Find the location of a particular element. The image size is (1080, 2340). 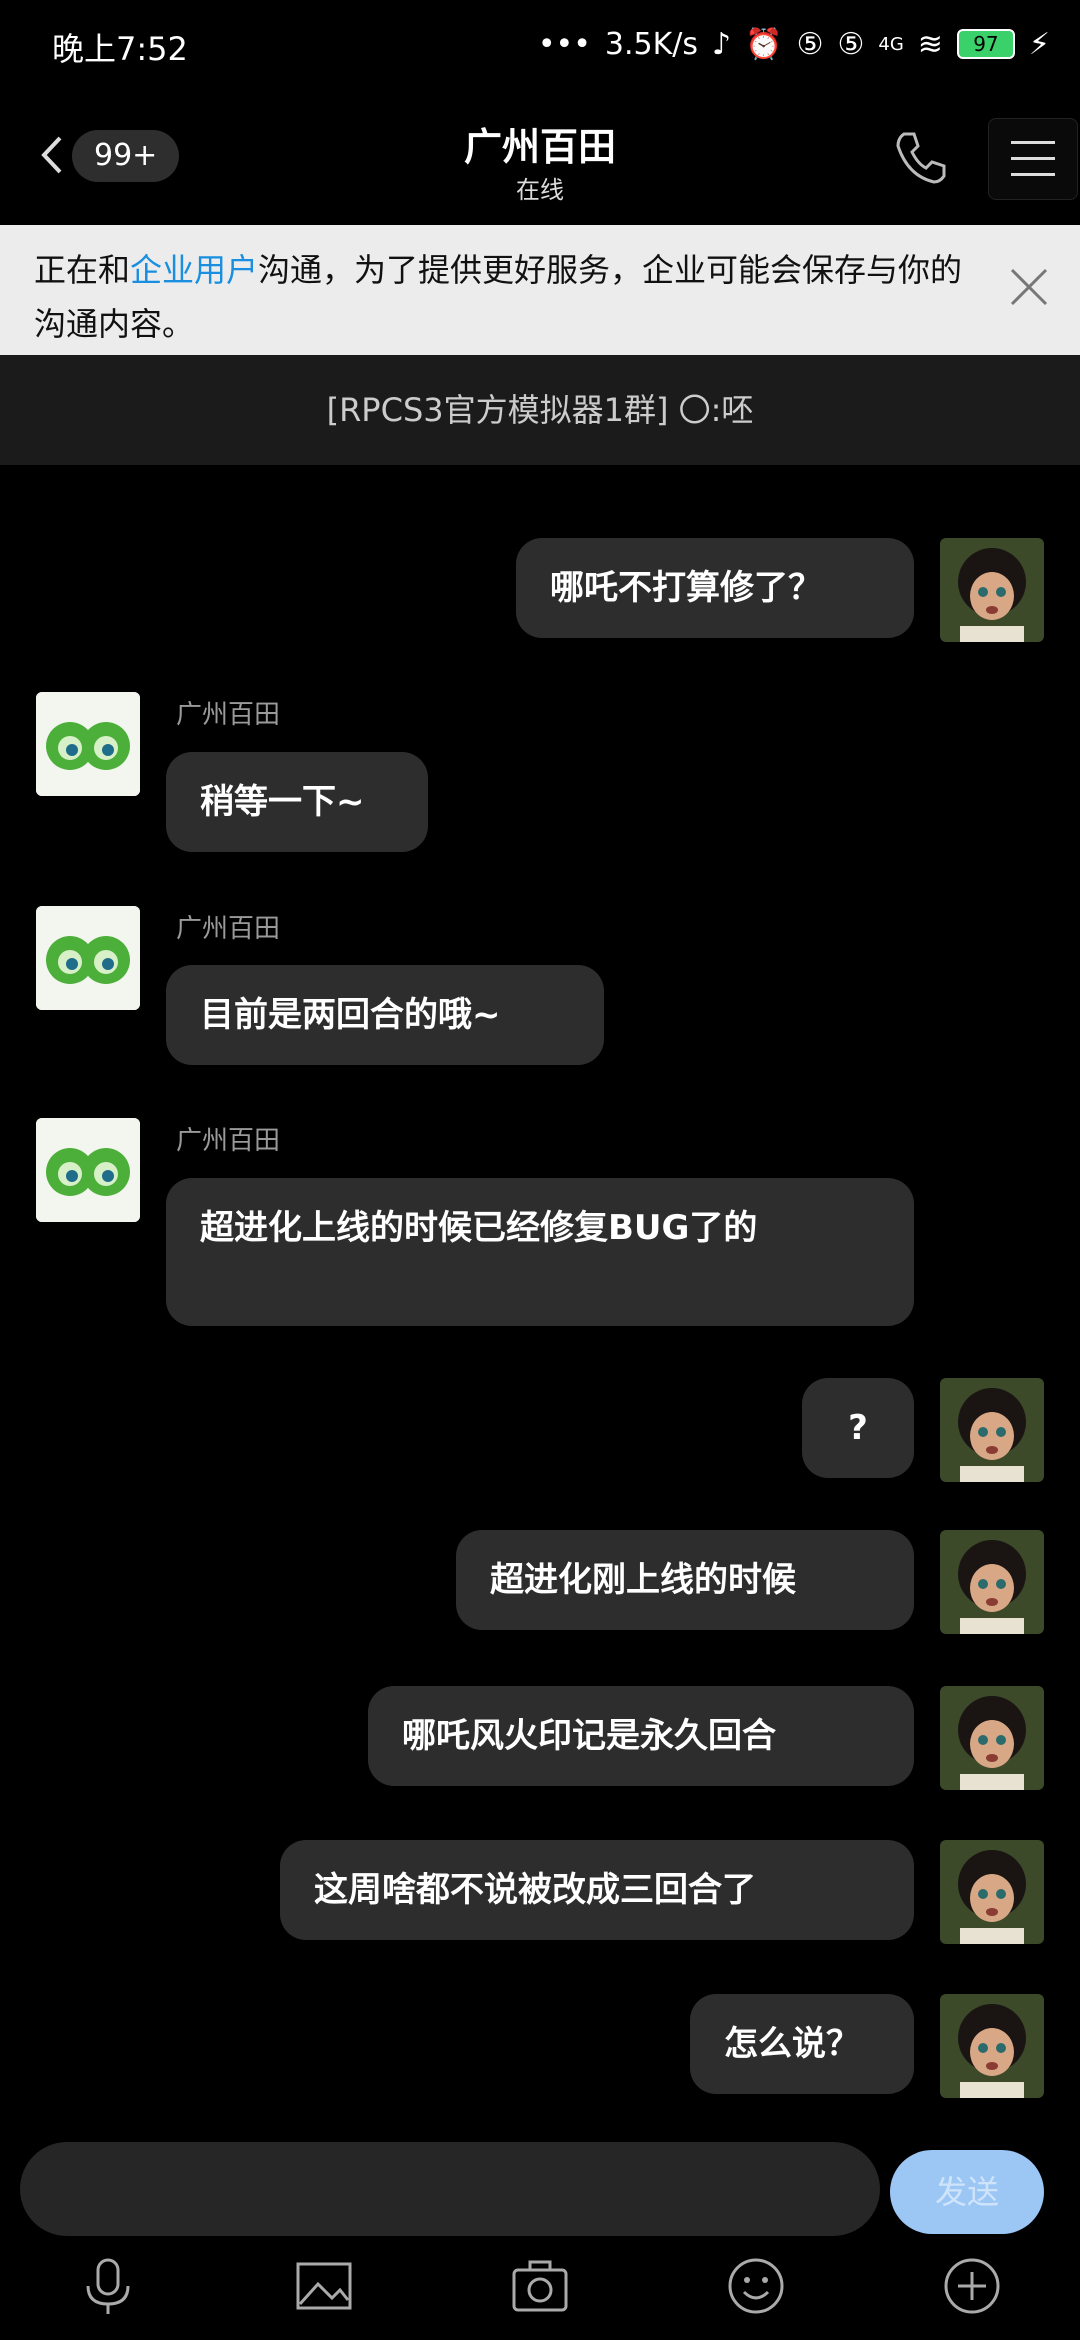

send-button: 发送 is located at coordinates (967, 2192).